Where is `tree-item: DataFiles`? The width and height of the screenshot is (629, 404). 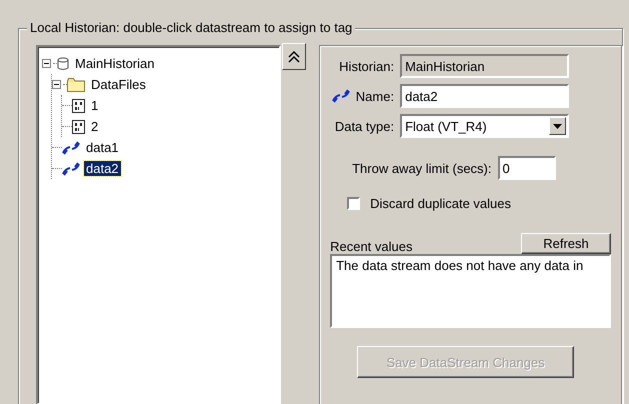 tree-item: DataFiles is located at coordinates (118, 84).